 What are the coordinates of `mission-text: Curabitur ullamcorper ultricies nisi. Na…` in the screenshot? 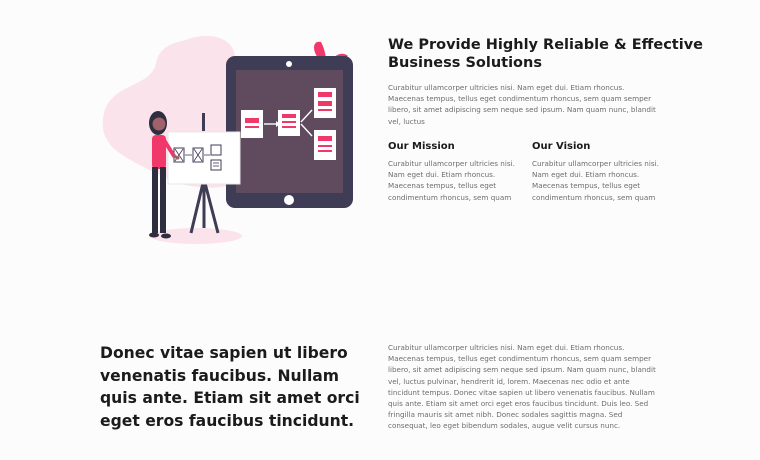 It's located at (451, 180).